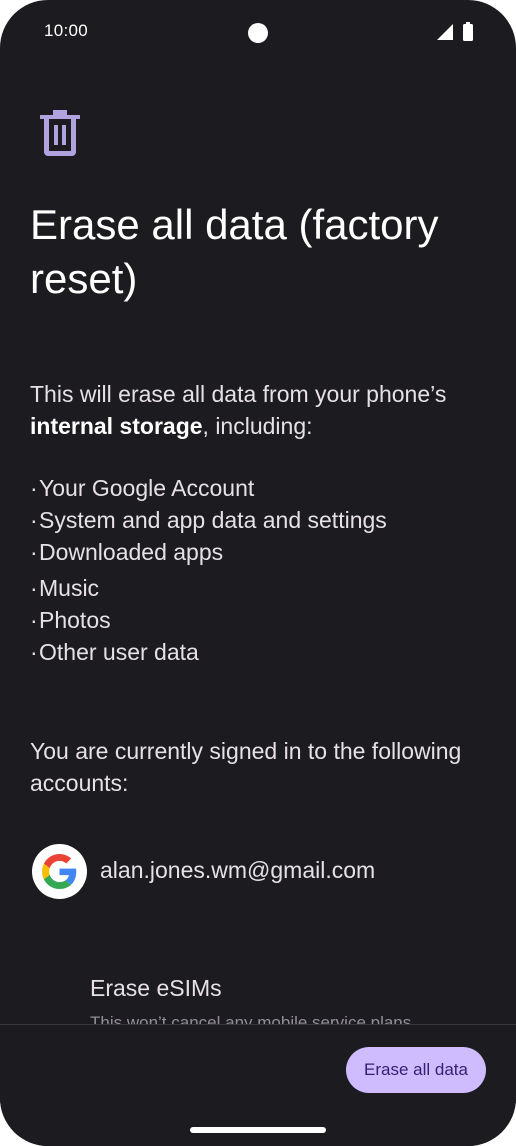 This screenshot has width=516, height=1146. I want to click on status-bar: 10:00, so click(258, 32).